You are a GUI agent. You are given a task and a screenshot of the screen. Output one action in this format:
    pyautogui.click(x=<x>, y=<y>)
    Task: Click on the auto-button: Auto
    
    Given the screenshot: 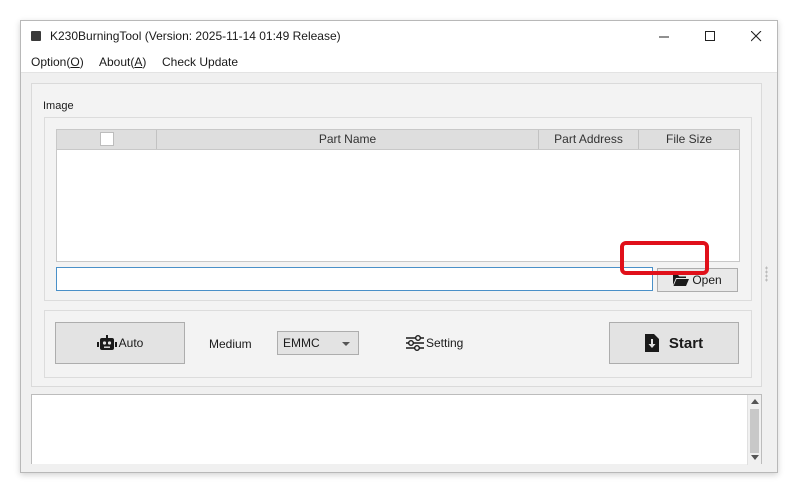 What is the action you would take?
    pyautogui.click(x=120, y=343)
    